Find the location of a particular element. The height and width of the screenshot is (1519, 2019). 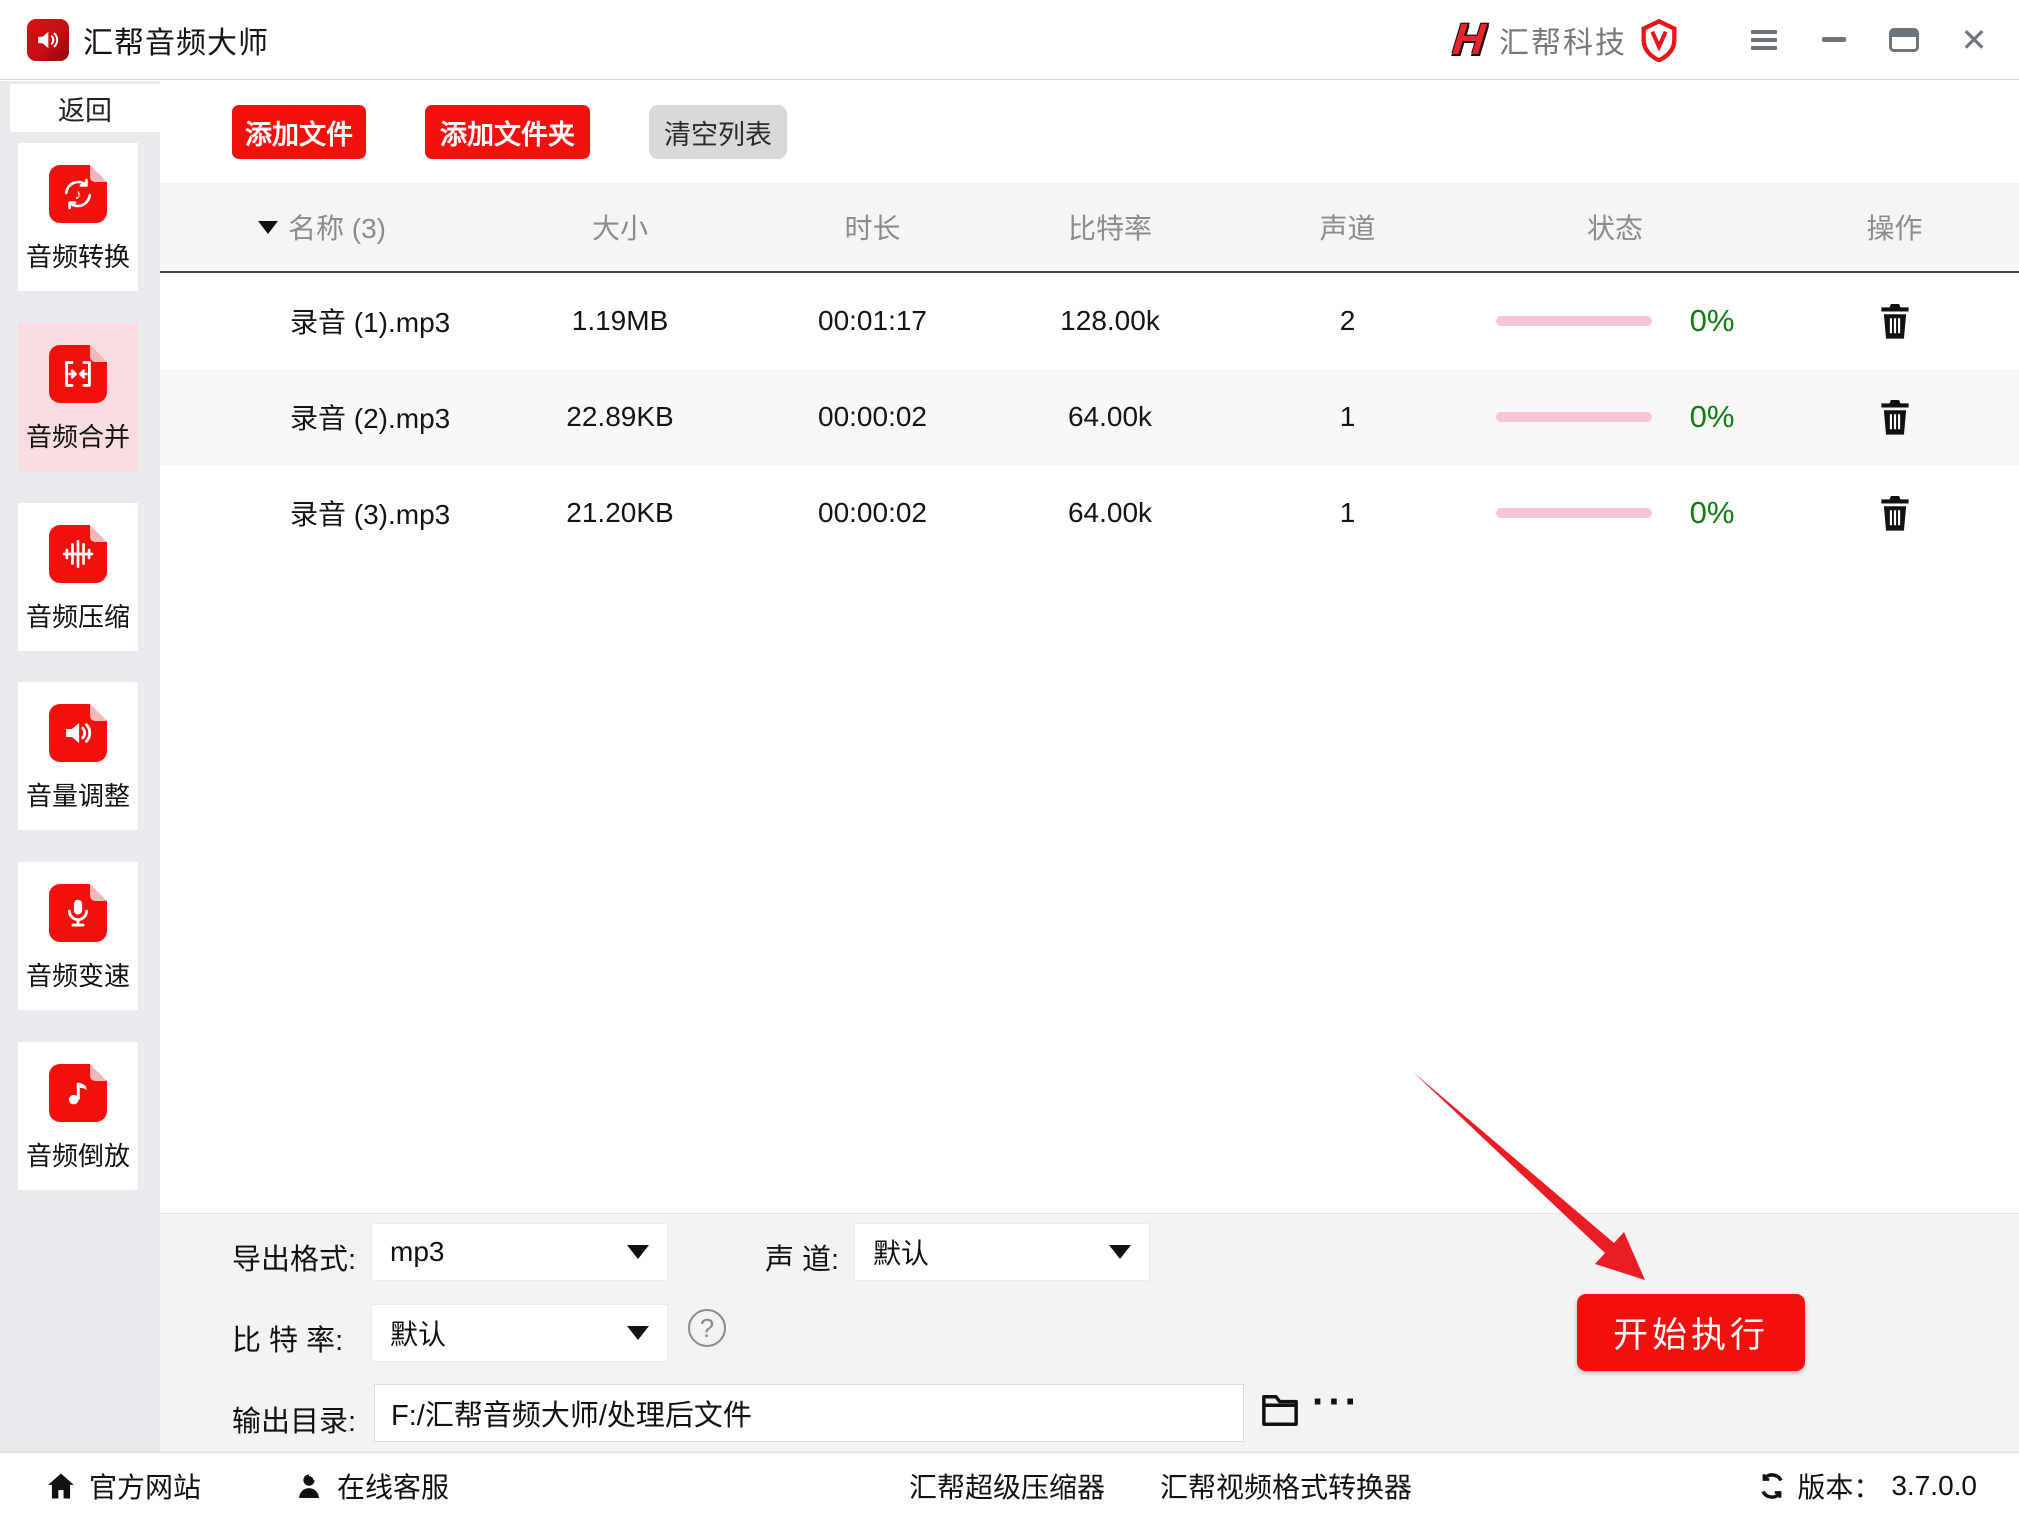

column-header-bitrate: 比特率 is located at coordinates (1110, 227).